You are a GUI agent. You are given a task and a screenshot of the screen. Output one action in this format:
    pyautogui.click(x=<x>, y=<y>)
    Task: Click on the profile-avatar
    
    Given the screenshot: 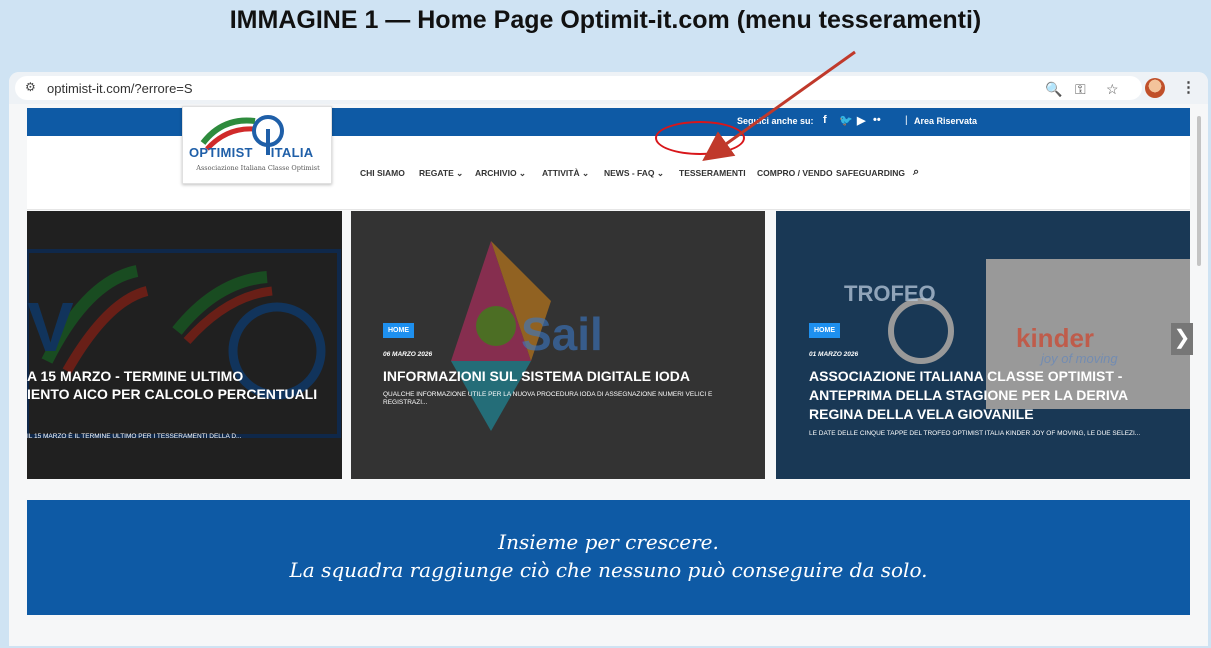 What is the action you would take?
    pyautogui.click(x=1155, y=88)
    